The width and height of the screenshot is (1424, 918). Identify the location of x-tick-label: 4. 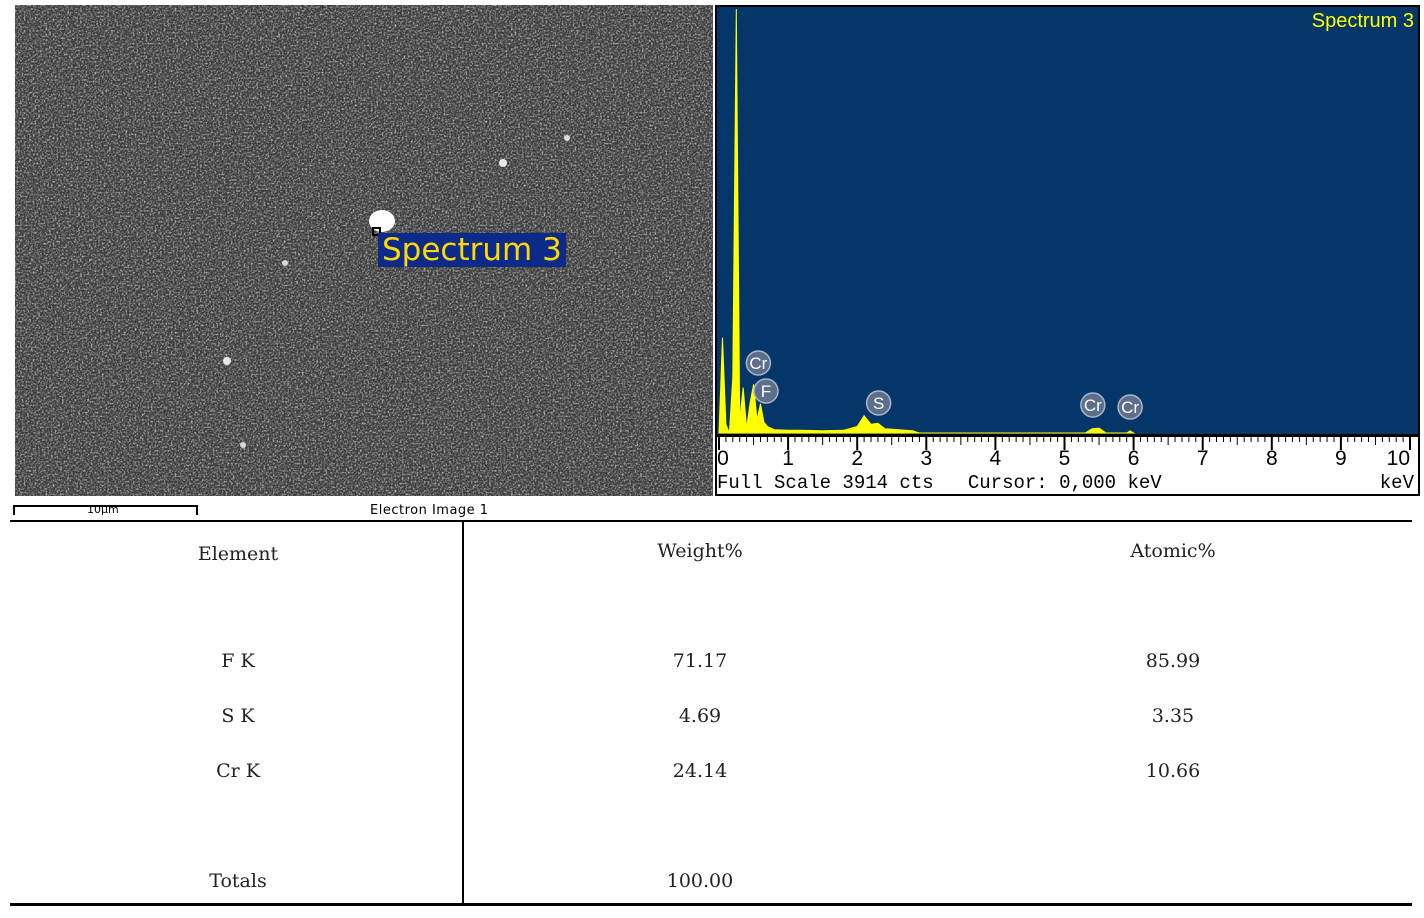
(996, 458).